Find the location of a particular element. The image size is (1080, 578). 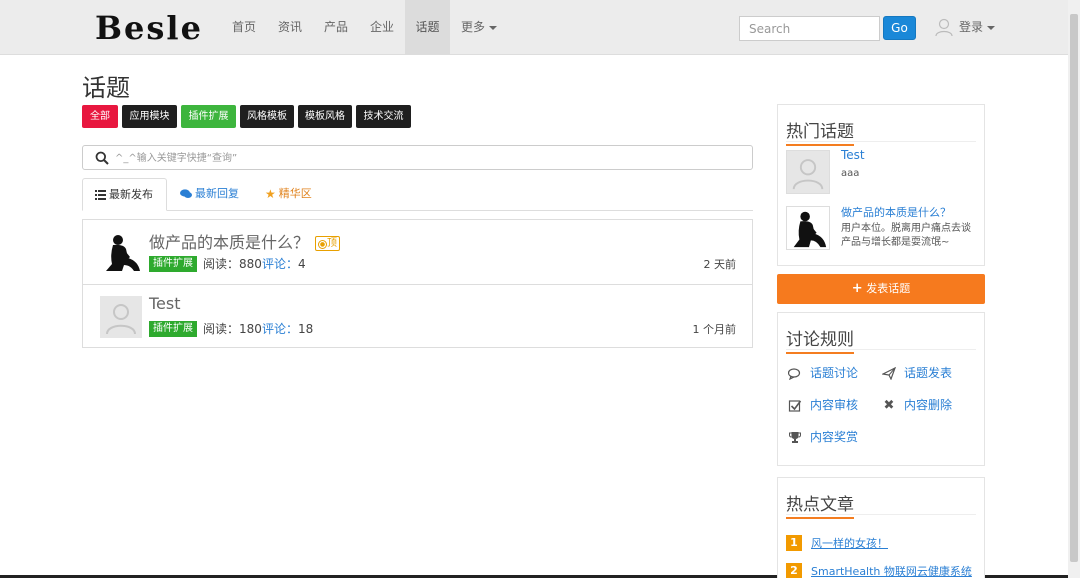

rule-discussion: 话题讨论 is located at coordinates (823, 372).